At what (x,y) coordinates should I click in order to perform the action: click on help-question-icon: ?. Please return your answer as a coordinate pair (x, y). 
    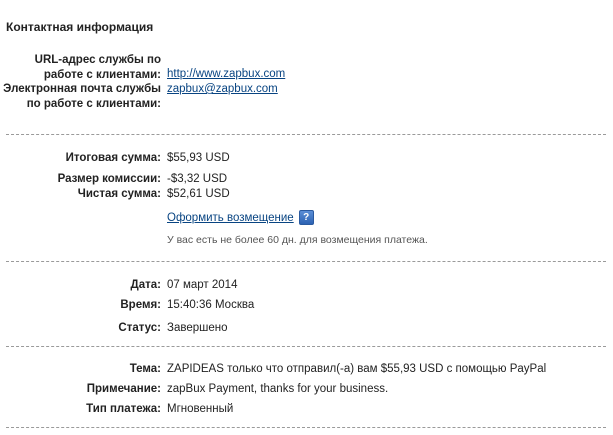
    Looking at the image, I should click on (306, 217).